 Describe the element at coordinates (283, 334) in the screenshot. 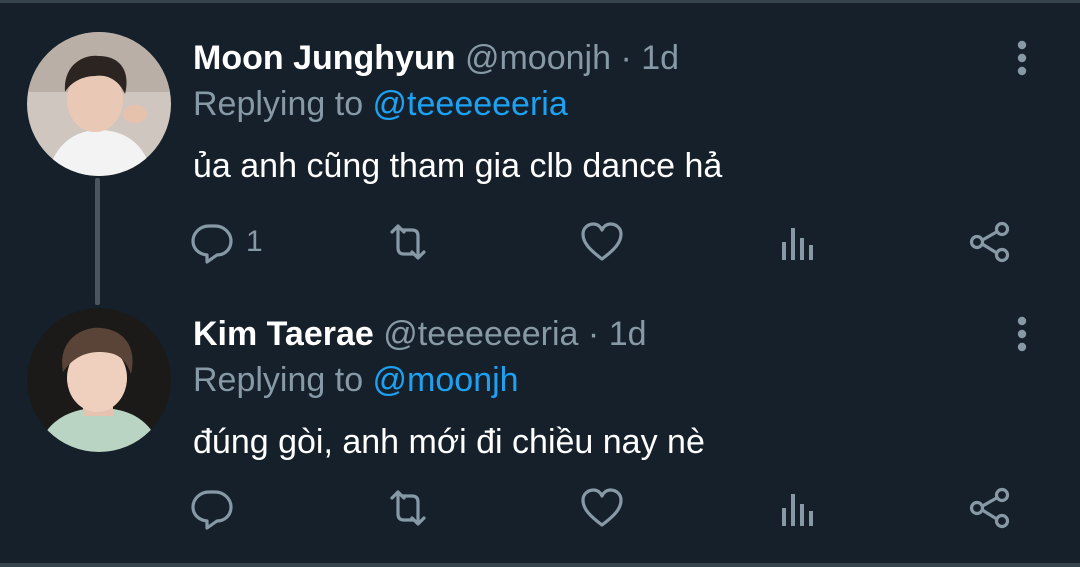

I see `display-name: Kim Taerae` at that location.